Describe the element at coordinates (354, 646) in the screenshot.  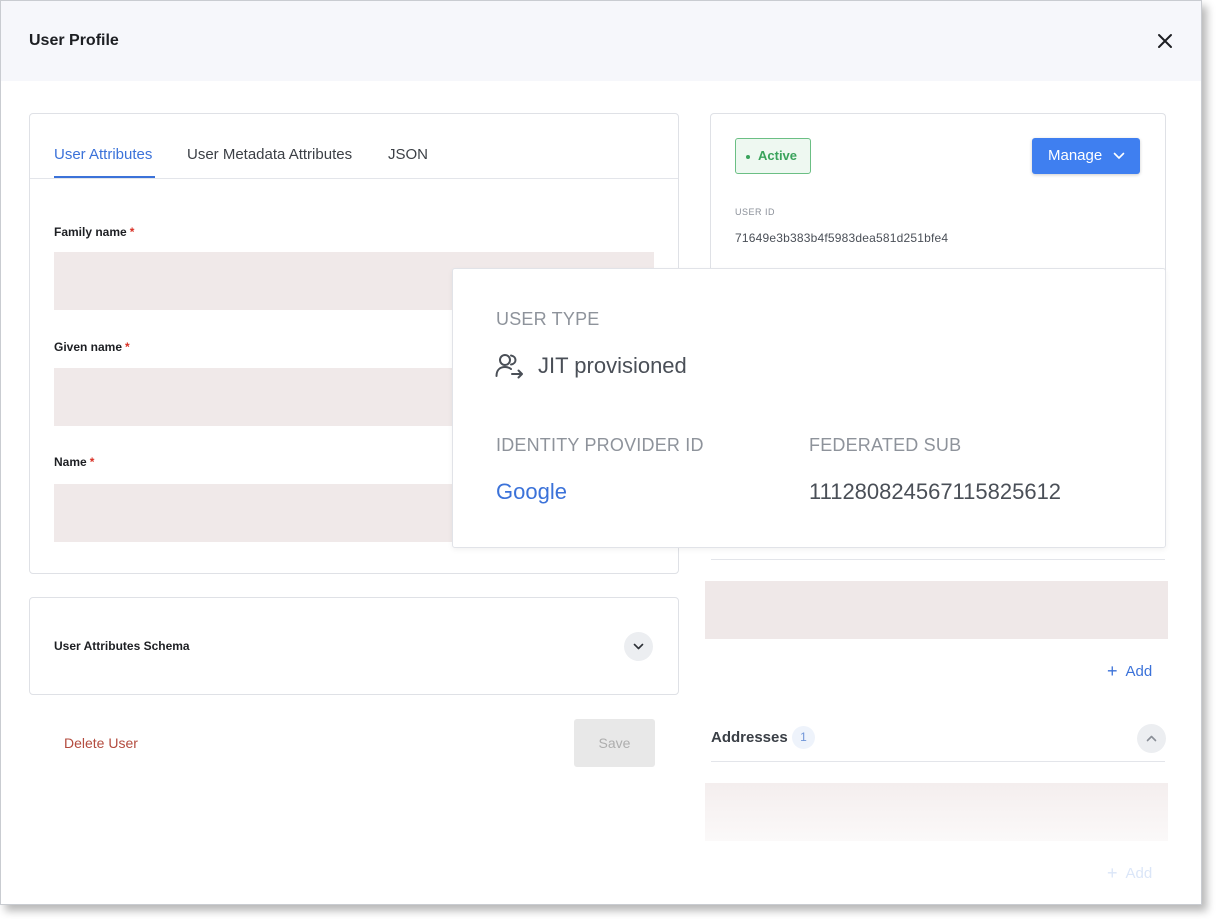
I see `user-attributes-schema-card: User Attributes Schema` at that location.